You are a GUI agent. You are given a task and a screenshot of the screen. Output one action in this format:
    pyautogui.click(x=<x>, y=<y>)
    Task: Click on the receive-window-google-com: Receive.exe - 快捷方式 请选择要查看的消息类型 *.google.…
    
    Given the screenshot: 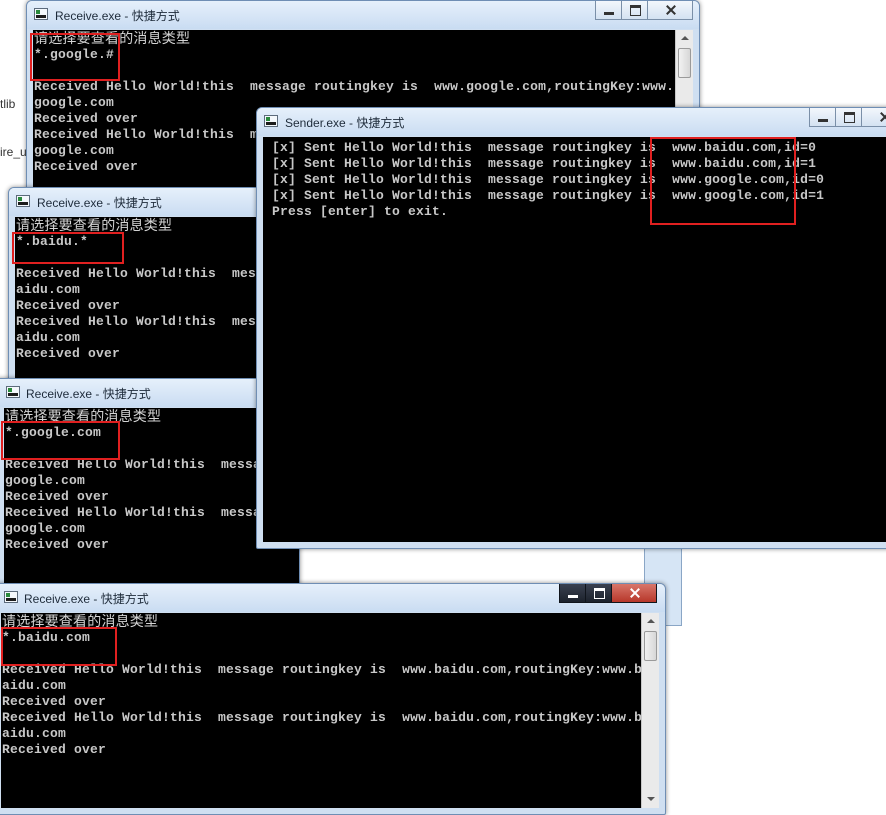 What is the action you would take?
    pyautogui.click(x=150, y=484)
    